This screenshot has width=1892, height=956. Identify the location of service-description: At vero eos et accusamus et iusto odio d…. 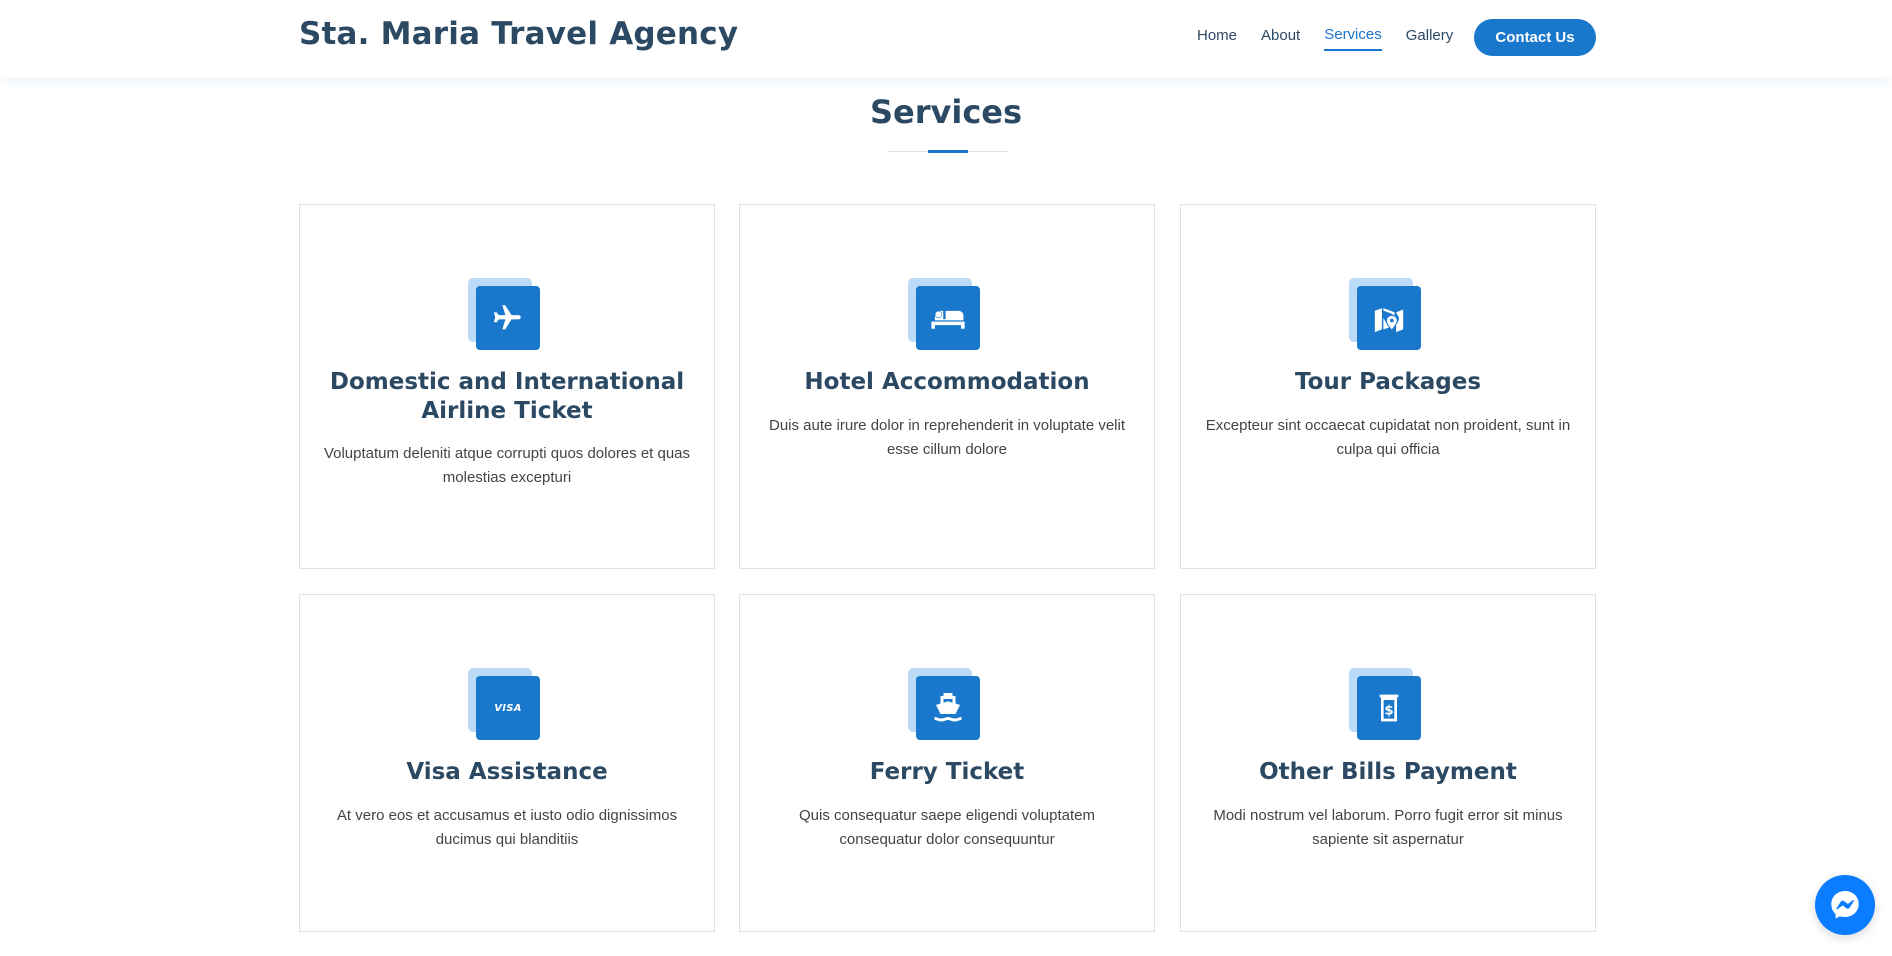
(507, 827).